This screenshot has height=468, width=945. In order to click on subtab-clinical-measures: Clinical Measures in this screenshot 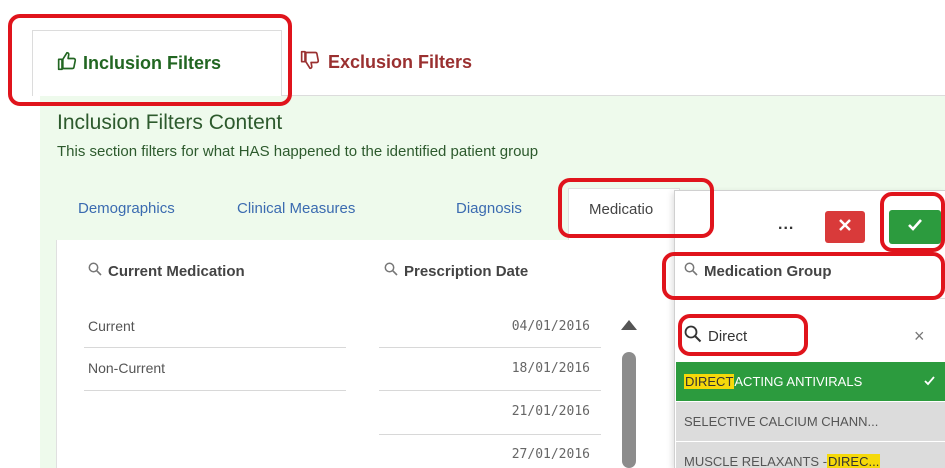, I will do `click(296, 208)`.